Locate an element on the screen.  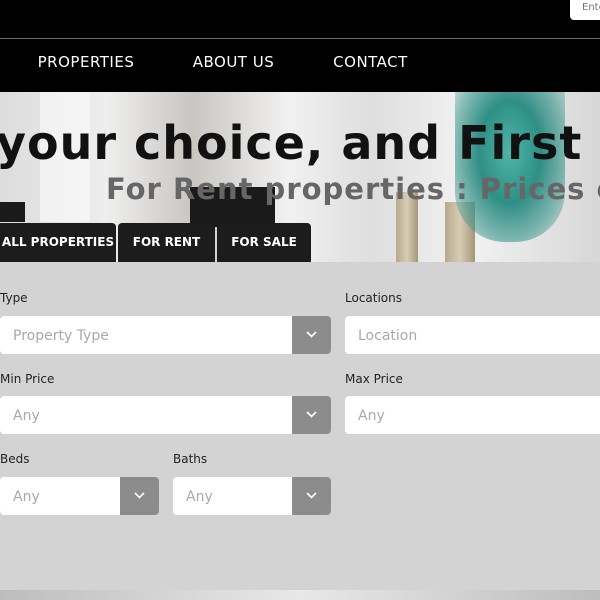
nav-item-contact: CONTACT is located at coordinates (370, 63).